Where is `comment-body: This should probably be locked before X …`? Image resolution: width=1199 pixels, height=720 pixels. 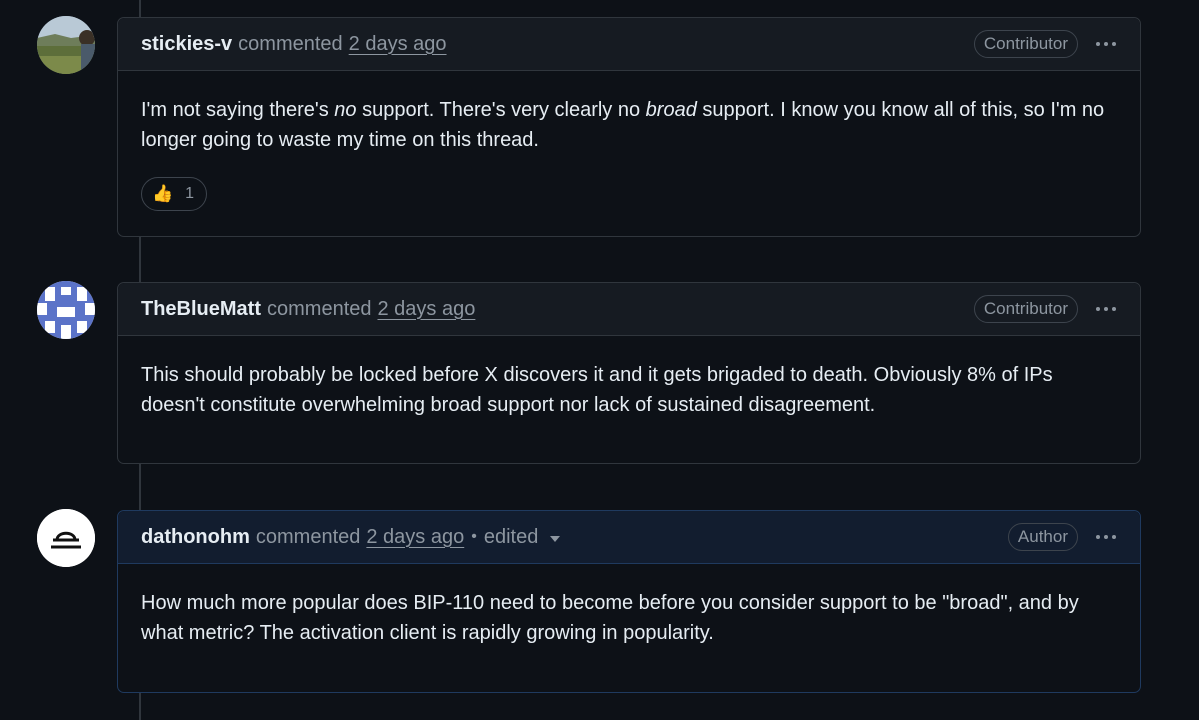 comment-body: This should probably be locked before X … is located at coordinates (597, 390).